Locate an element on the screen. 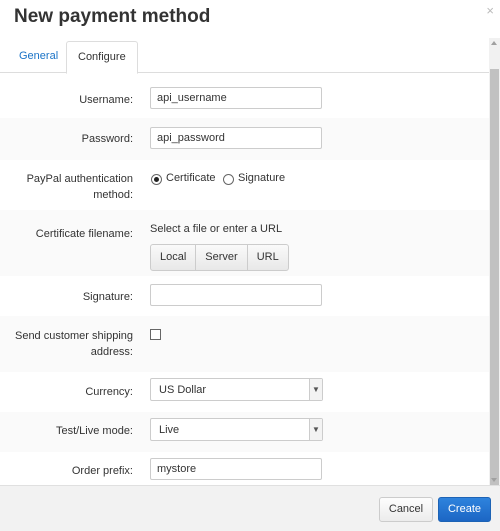  certificate-label: Certificate filename: is located at coordinates (84, 234).